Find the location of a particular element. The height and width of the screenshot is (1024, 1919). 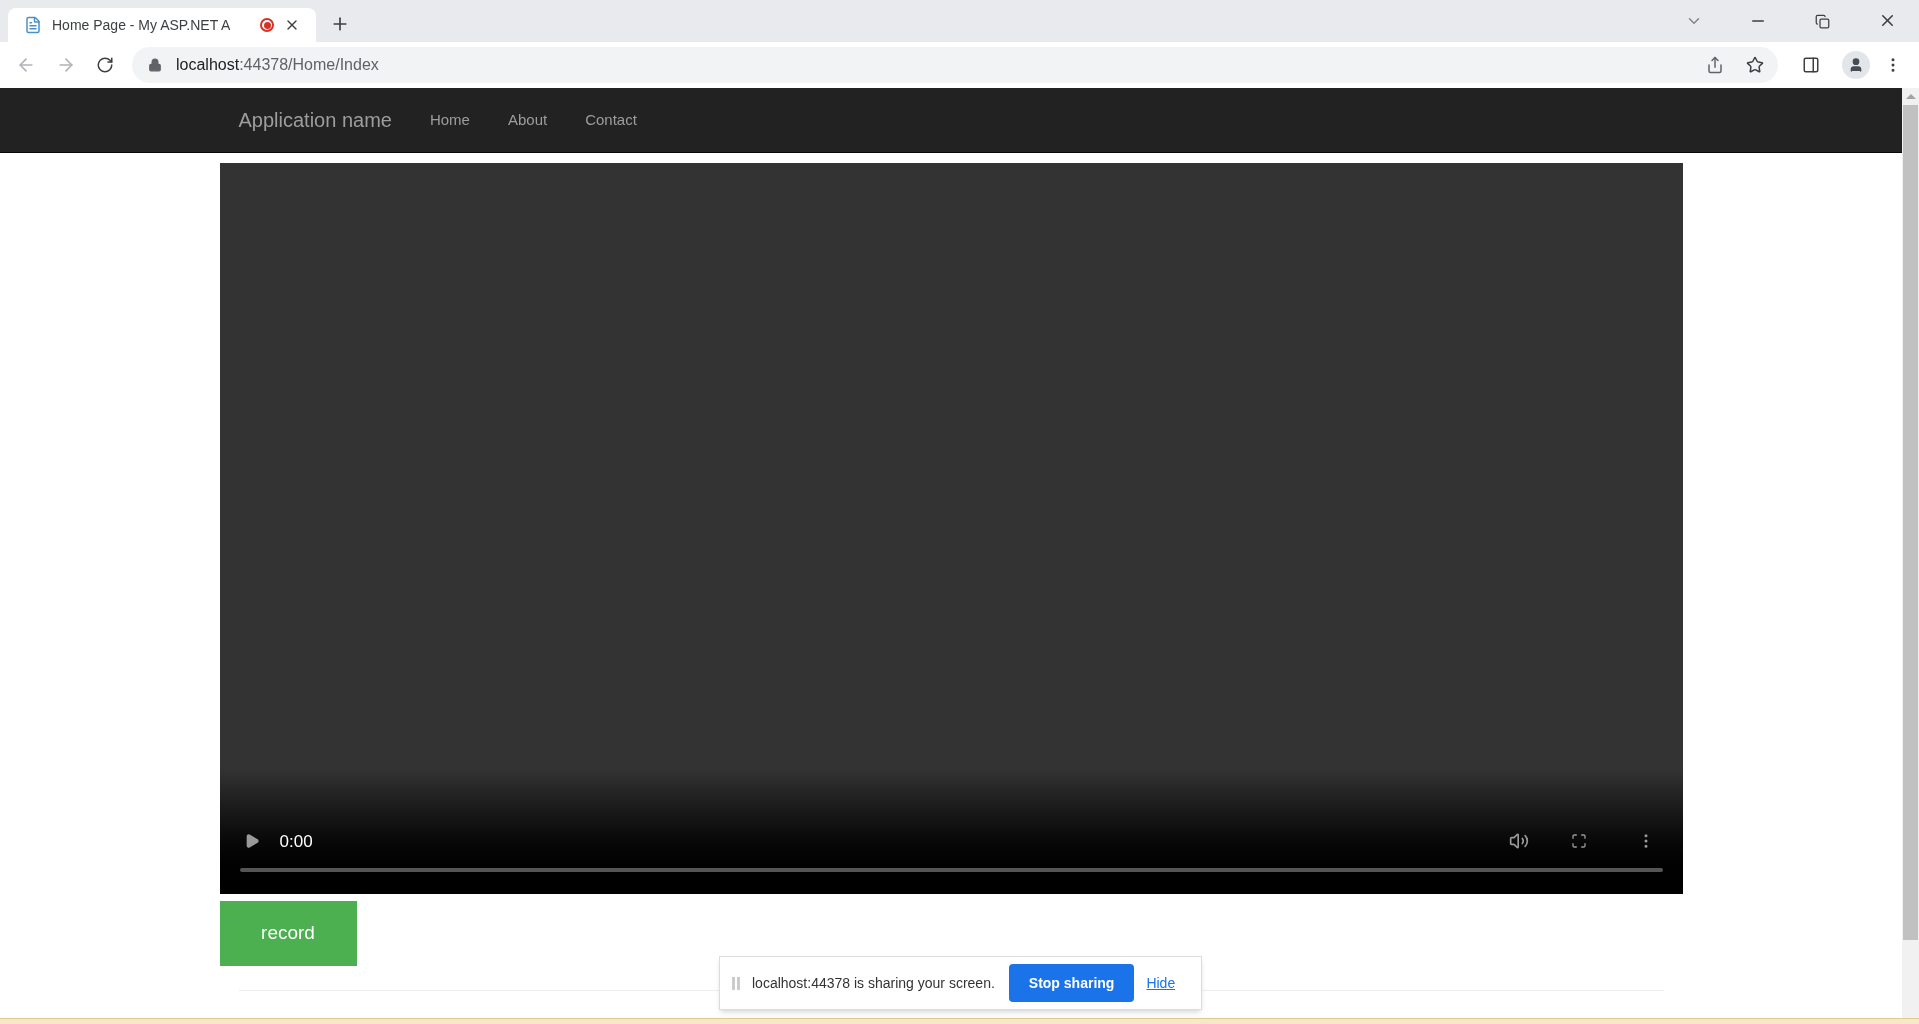

address-bar: localhost:44378/Home/Index is located at coordinates (955, 65).